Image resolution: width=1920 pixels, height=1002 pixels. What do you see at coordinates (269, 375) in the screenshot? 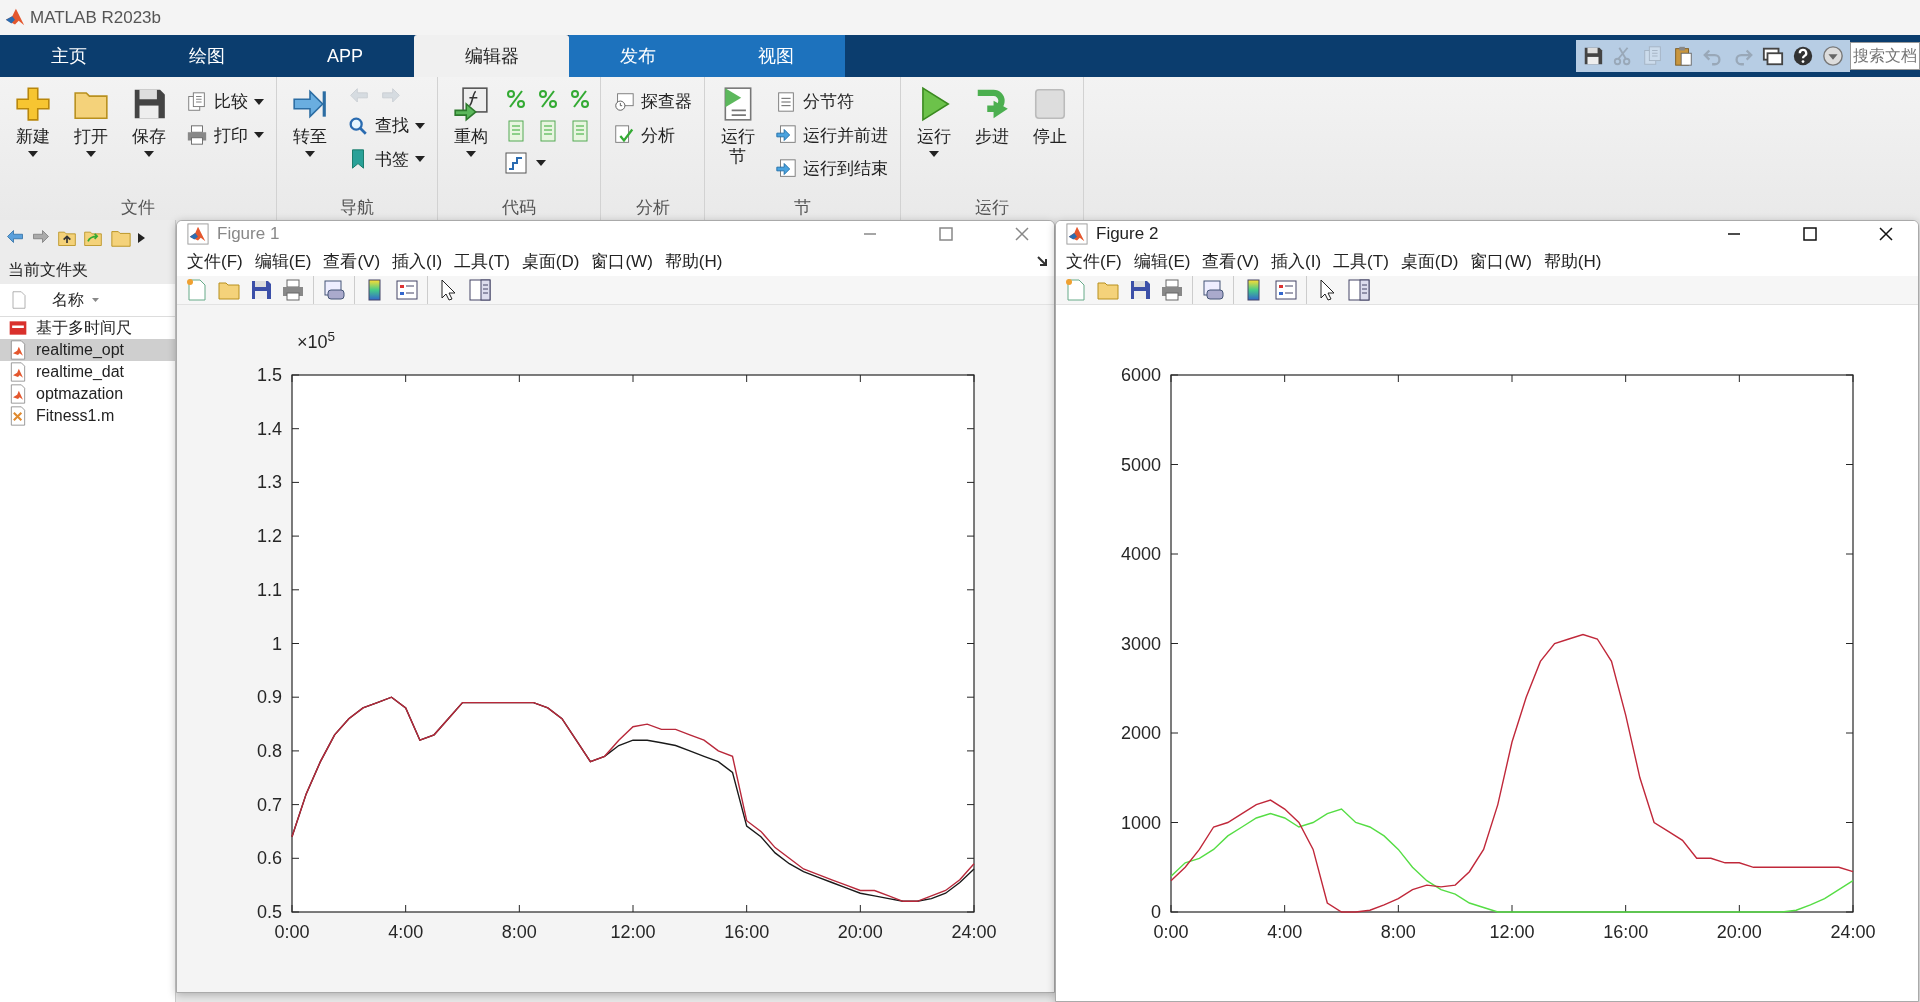
I see `axis-tick-label: 1.5` at bounding box center [269, 375].